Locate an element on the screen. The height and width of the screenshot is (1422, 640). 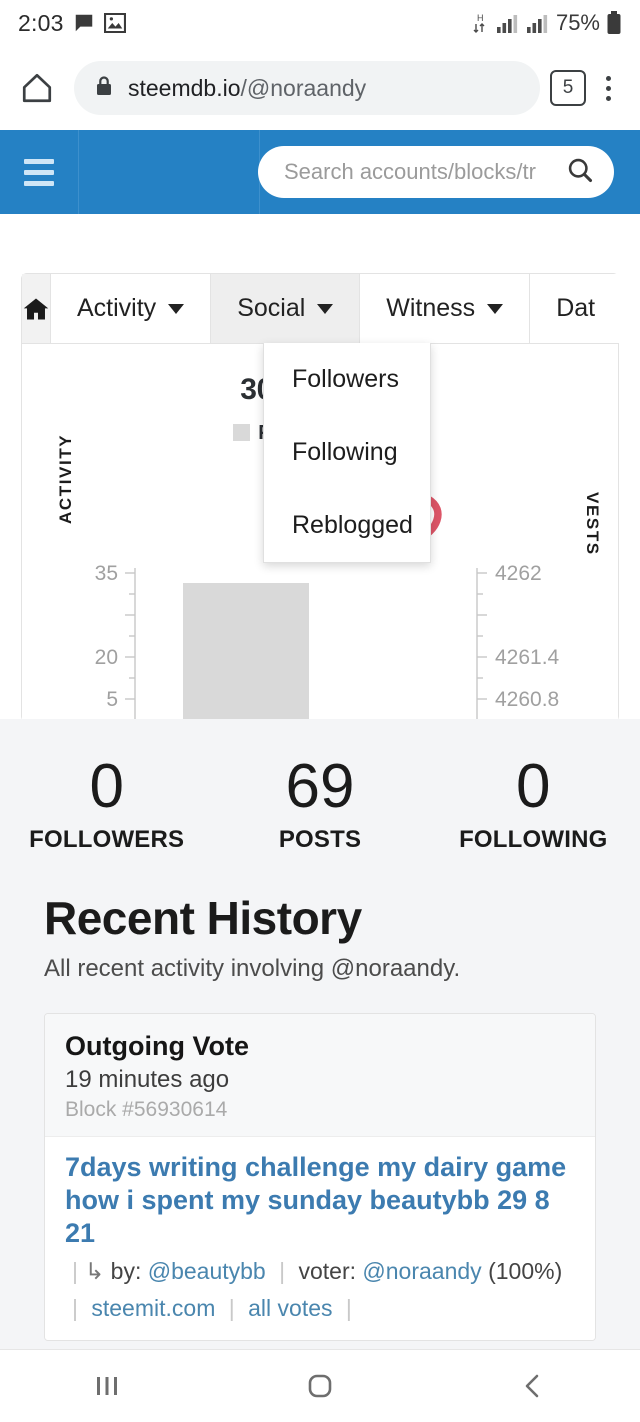
home-square-icon is located at coordinates (320, 1386).